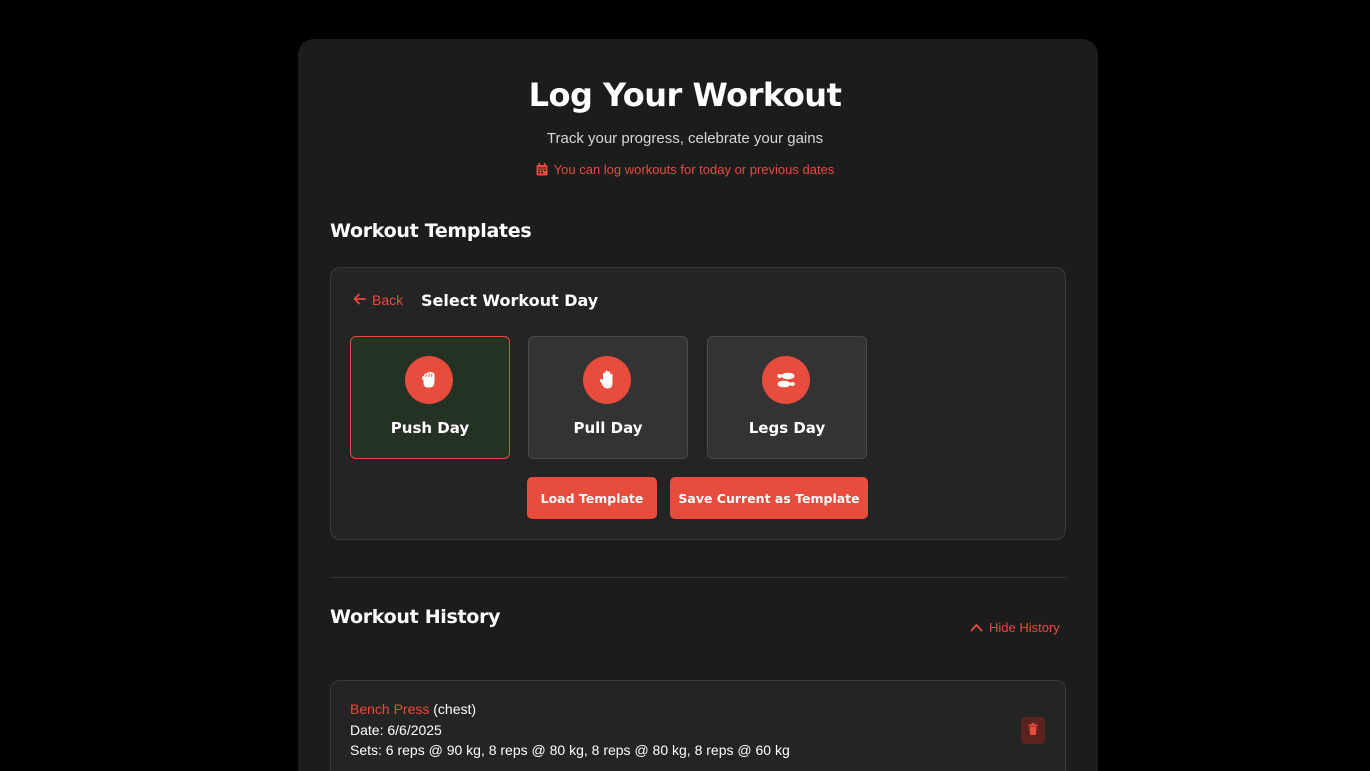 The image size is (1370, 771). I want to click on day-label-legs: Legs Day, so click(787, 428).